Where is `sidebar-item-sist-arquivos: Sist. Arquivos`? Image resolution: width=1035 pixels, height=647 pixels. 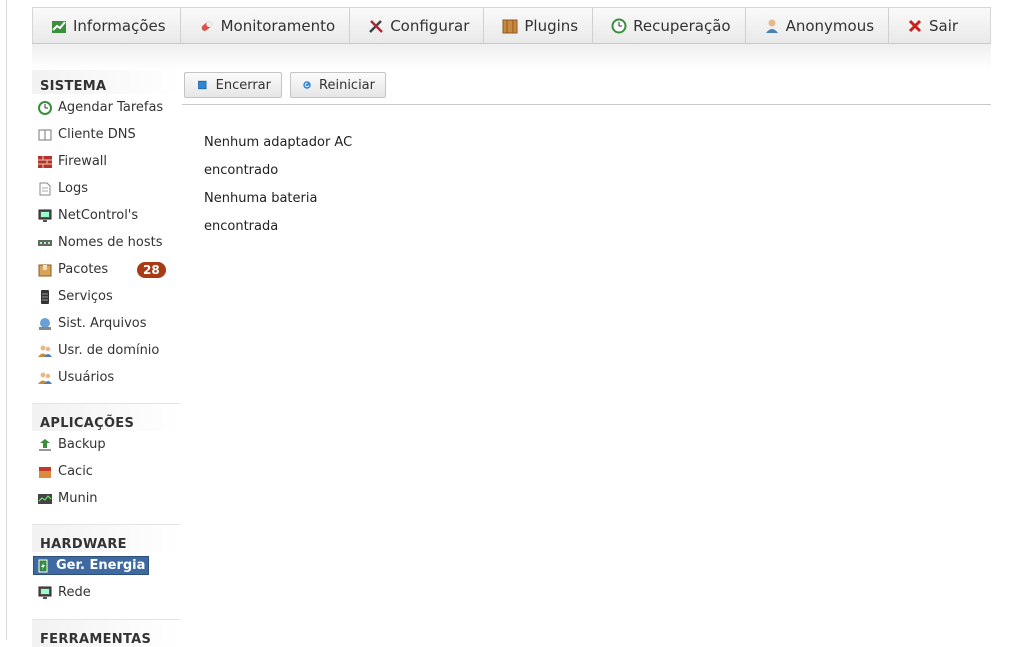
sidebar-item-sist-arquivos: Sist. Arquivos is located at coordinates (106, 323).